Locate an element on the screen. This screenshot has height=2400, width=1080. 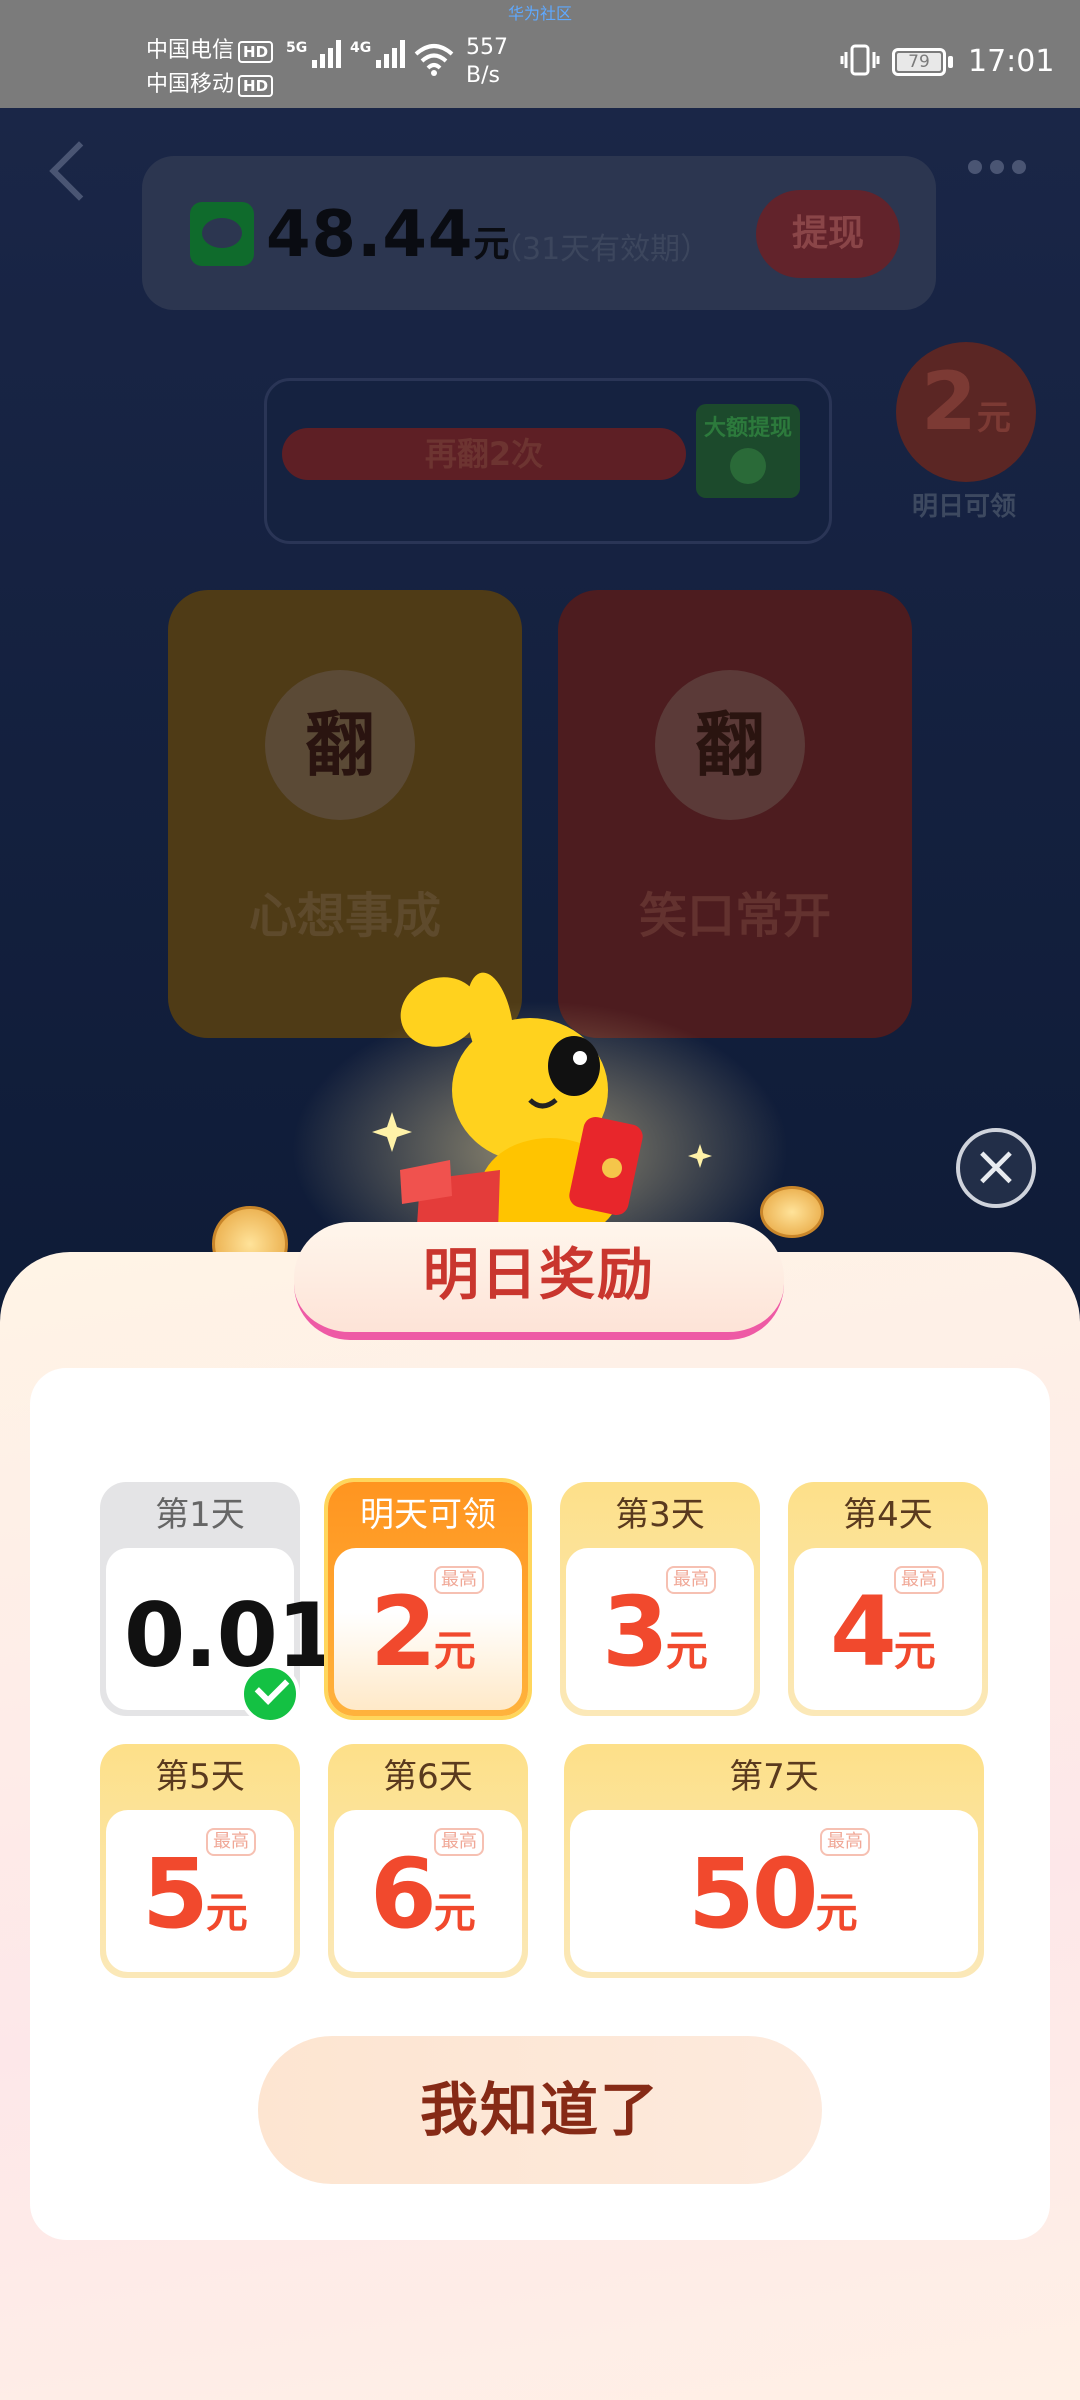
close-icon: × is located at coordinates (996, 1166).